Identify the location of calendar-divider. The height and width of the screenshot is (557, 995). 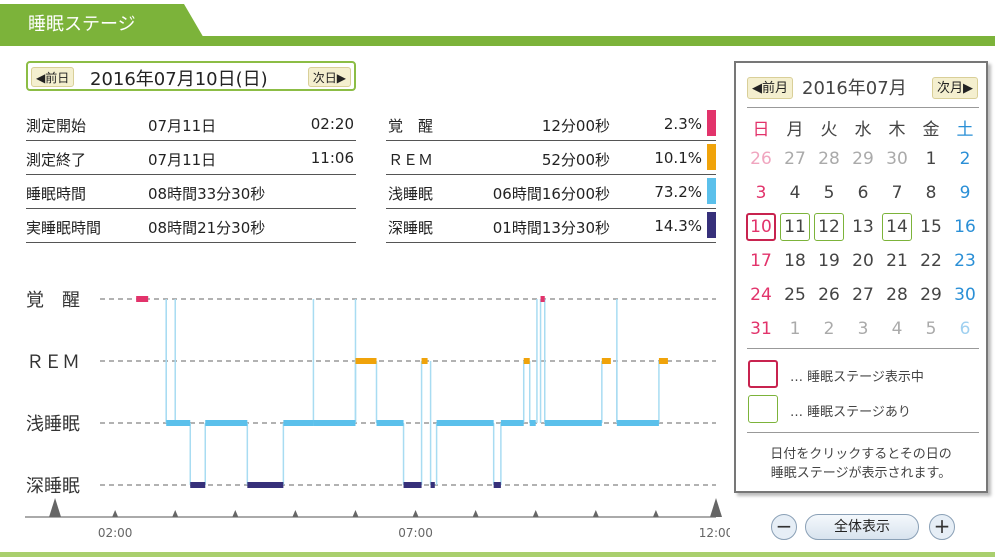
(863, 107).